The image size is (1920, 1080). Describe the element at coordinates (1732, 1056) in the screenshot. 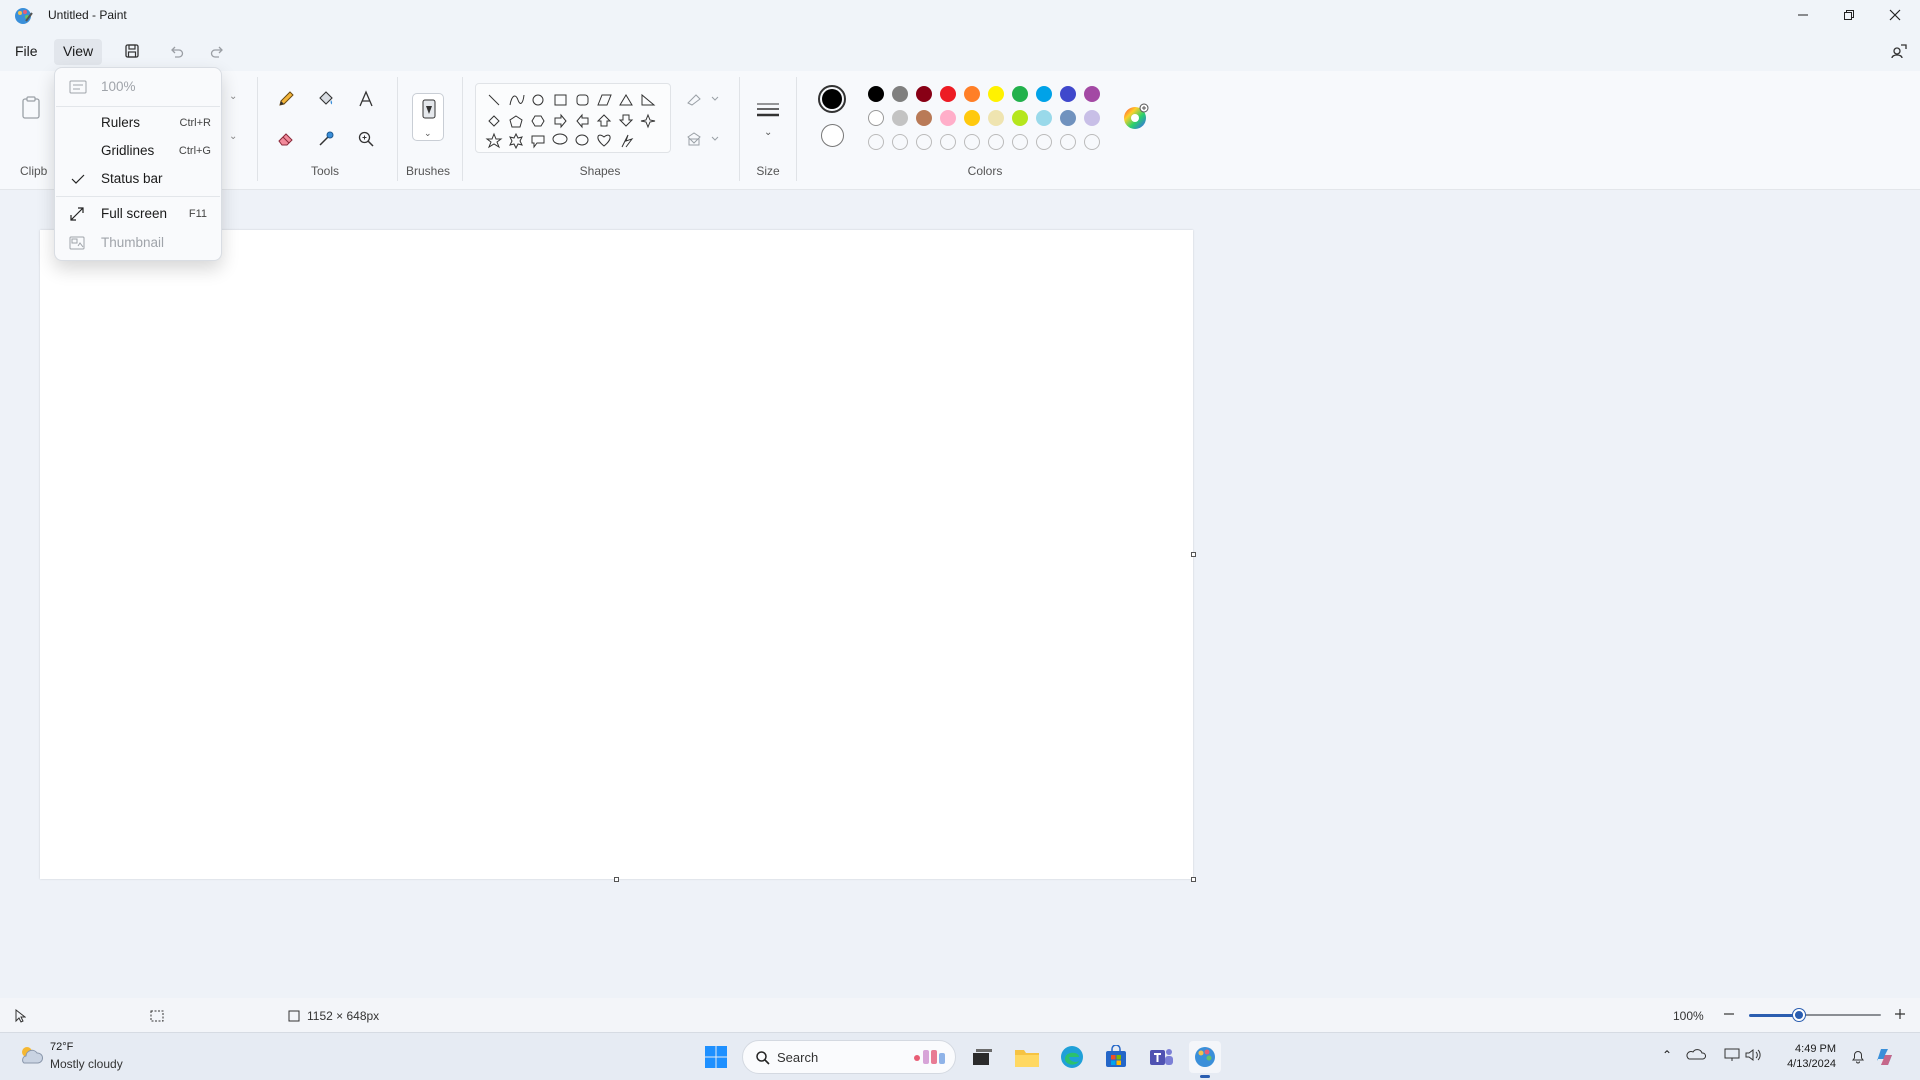

I see `network-icon` at that location.